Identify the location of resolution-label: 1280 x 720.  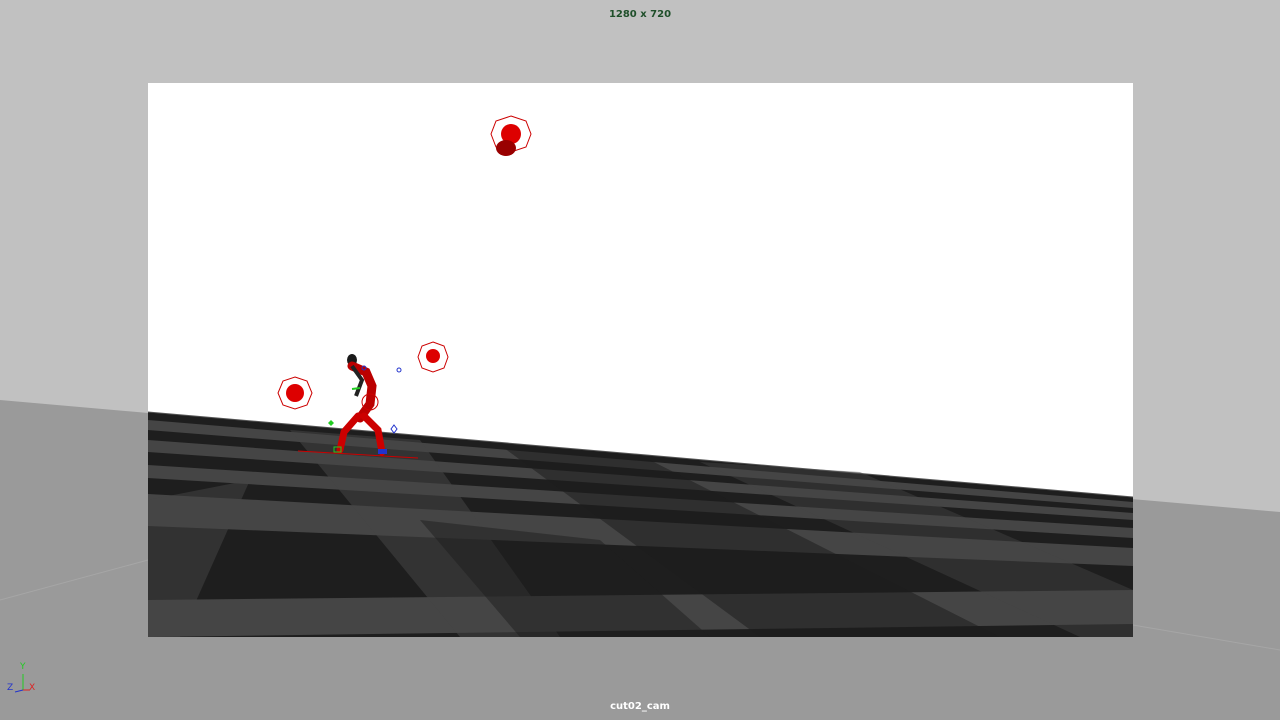
(640, 14).